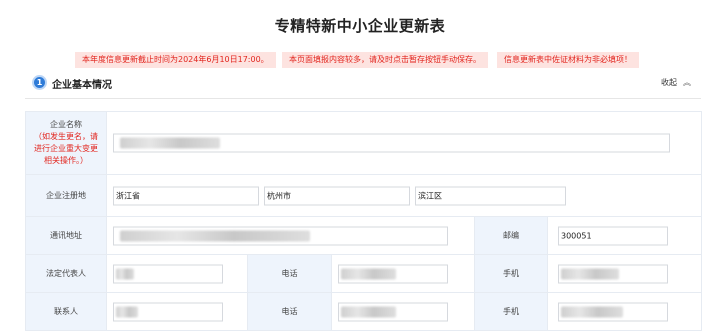  What do you see at coordinates (363, 84) in the screenshot?
I see `section-header: 1 企业基本情况 收起 ︽` at bounding box center [363, 84].